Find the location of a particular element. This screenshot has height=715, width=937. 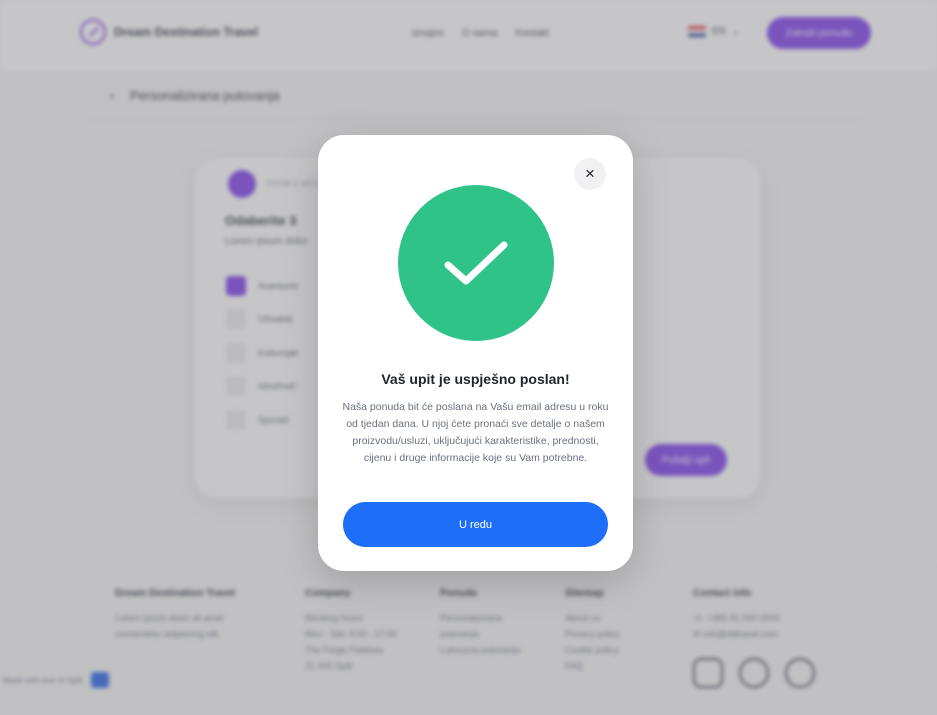

close-button: × is located at coordinates (590, 174).